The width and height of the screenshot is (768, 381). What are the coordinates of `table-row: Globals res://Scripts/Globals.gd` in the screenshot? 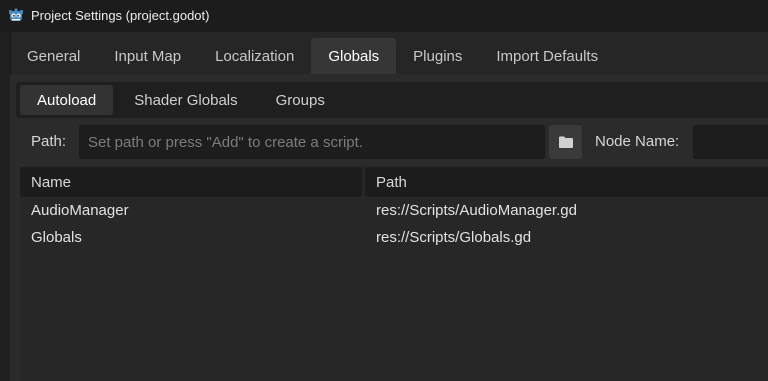 It's located at (394, 238).